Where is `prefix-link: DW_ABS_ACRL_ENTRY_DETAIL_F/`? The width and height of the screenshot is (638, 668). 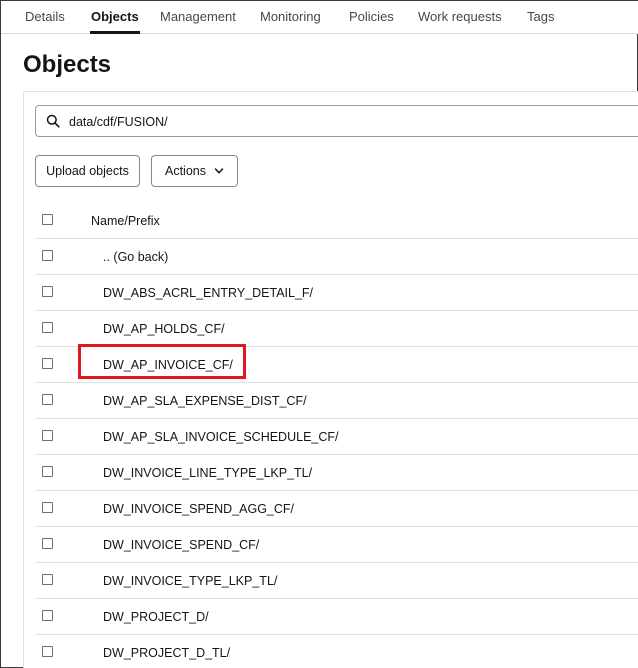 prefix-link: DW_ABS_ACRL_ENTRY_DETAIL_F/ is located at coordinates (208, 293).